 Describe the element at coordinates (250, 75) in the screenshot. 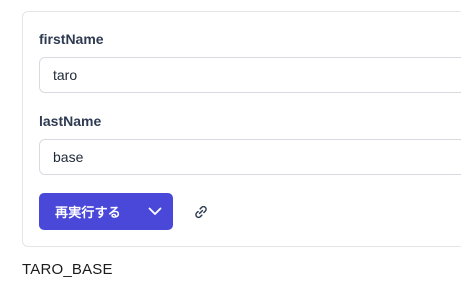

I see `first-name-input` at that location.